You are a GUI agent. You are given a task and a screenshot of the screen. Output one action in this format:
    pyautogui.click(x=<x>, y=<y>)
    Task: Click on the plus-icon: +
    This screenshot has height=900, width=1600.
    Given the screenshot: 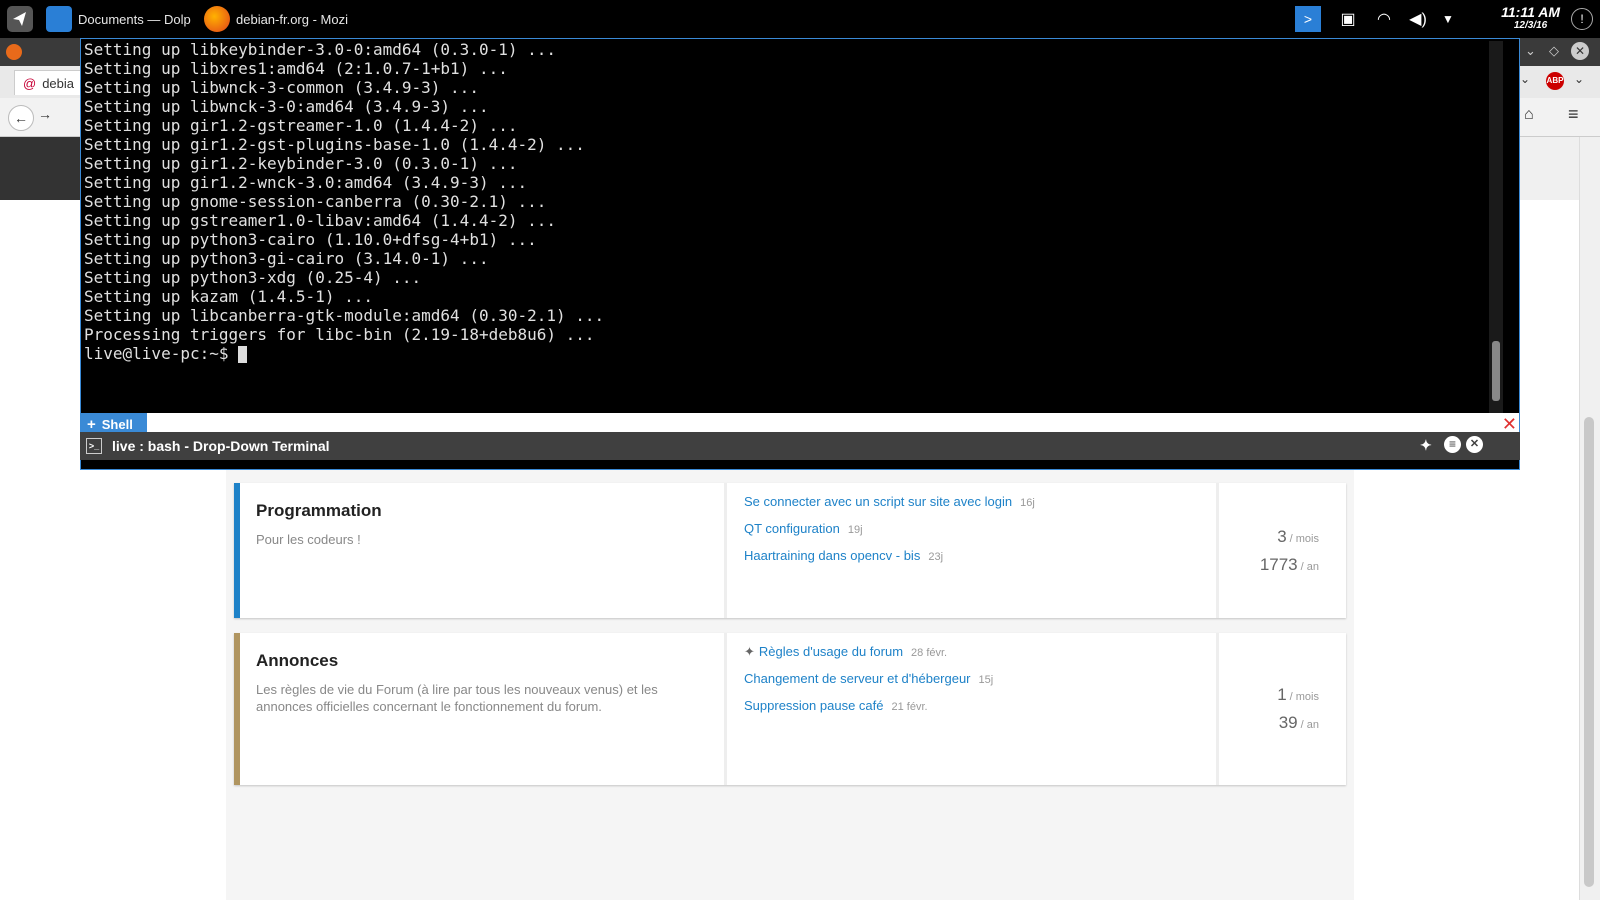 What is the action you would take?
    pyautogui.click(x=91, y=424)
    